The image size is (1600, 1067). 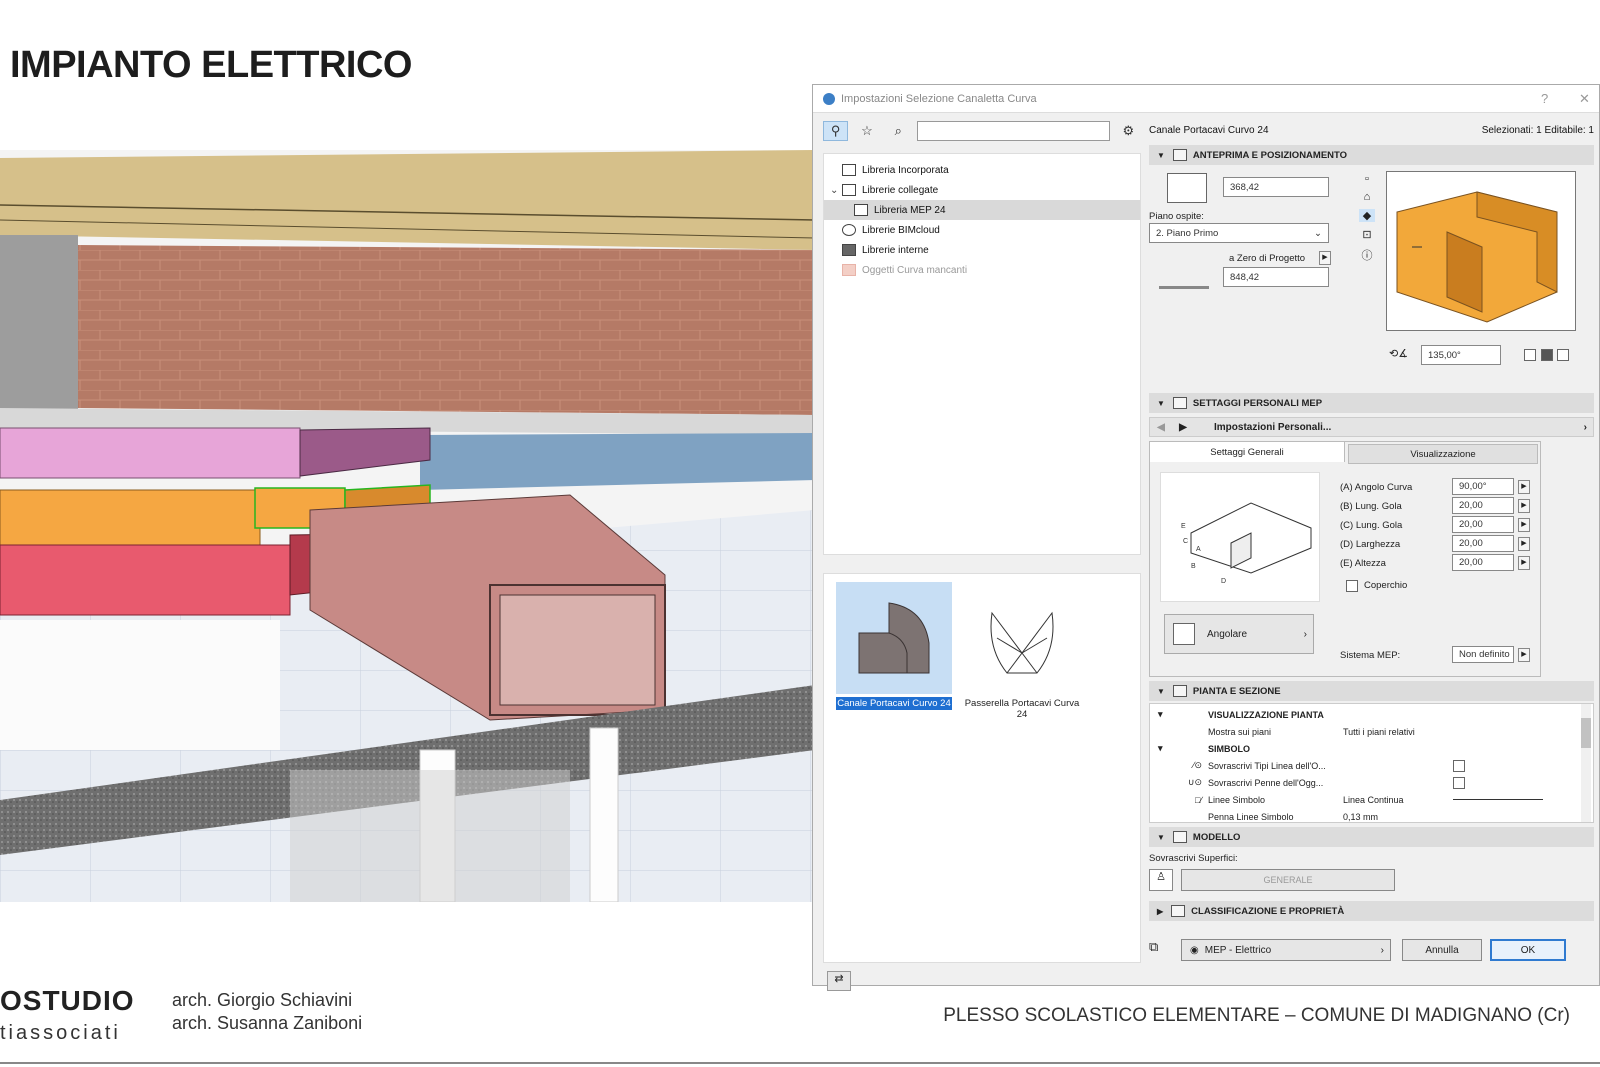 What do you see at coordinates (1367, 234) in the screenshot?
I see `elevation-view-icon: ⊡` at bounding box center [1367, 234].